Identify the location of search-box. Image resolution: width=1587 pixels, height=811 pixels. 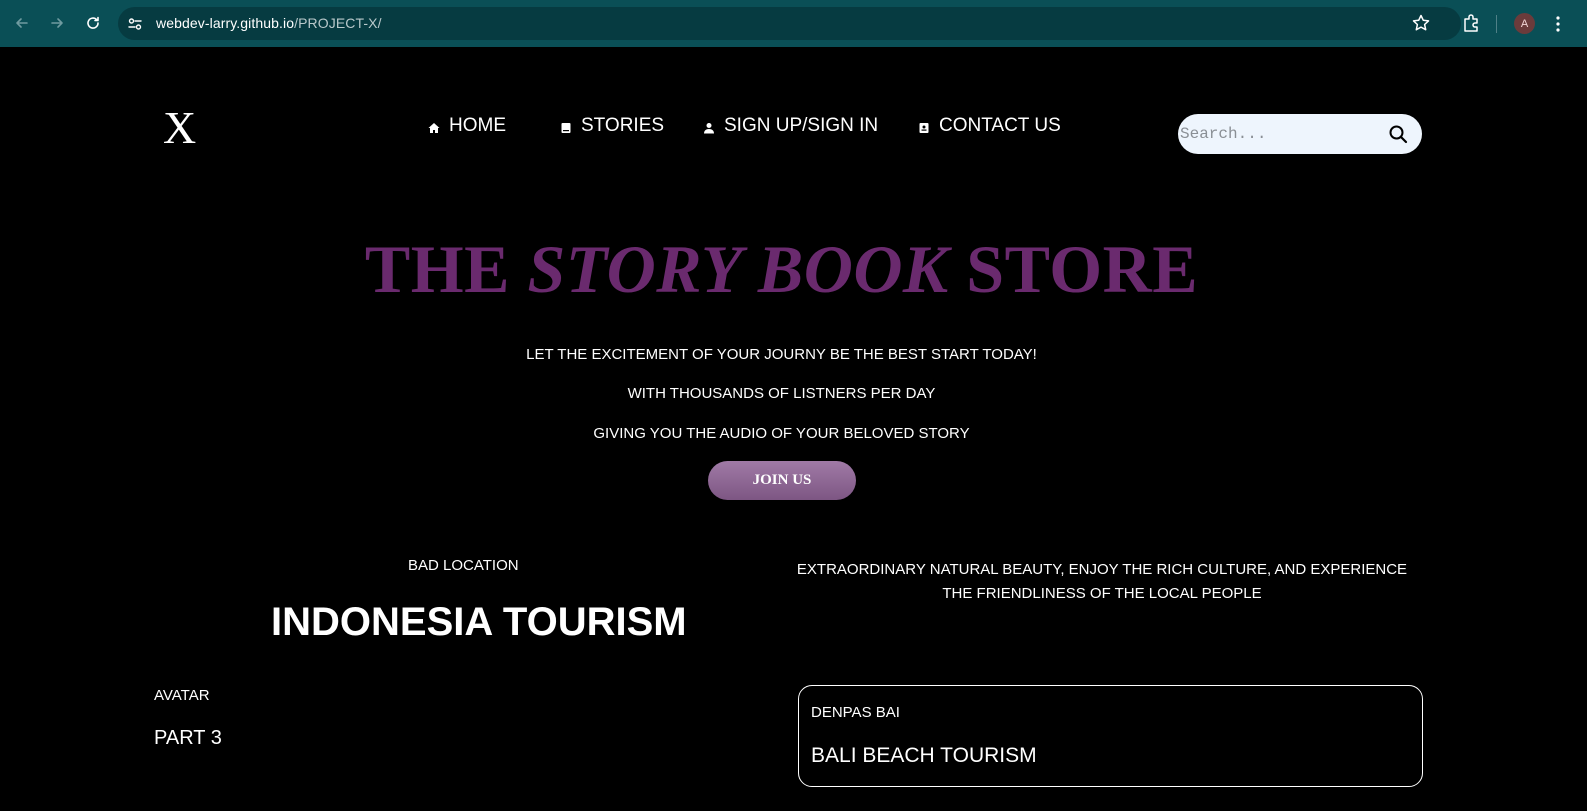
(1300, 134).